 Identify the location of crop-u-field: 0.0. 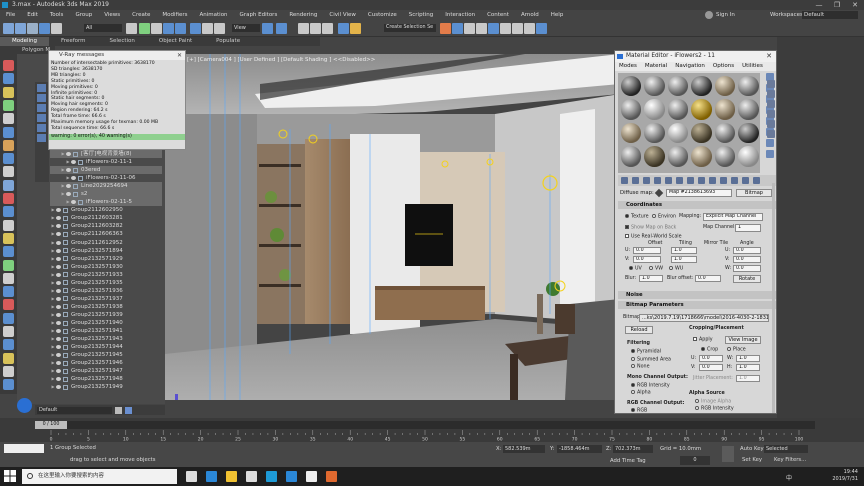
(711, 358).